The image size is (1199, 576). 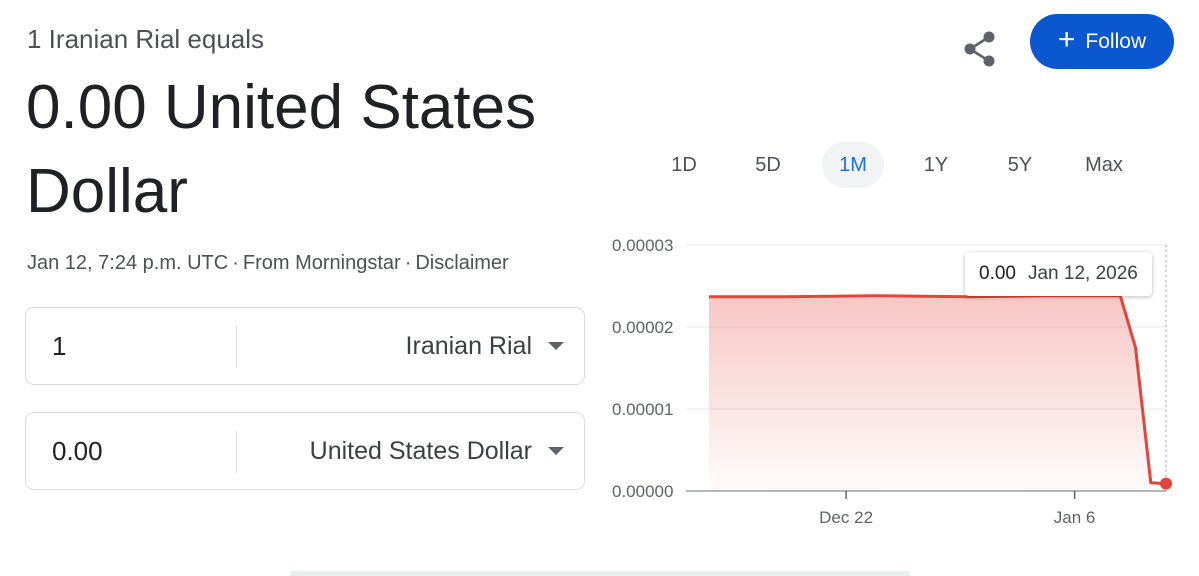 What do you see at coordinates (600, 573) in the screenshot?
I see `bottom-panel-edge` at bounding box center [600, 573].